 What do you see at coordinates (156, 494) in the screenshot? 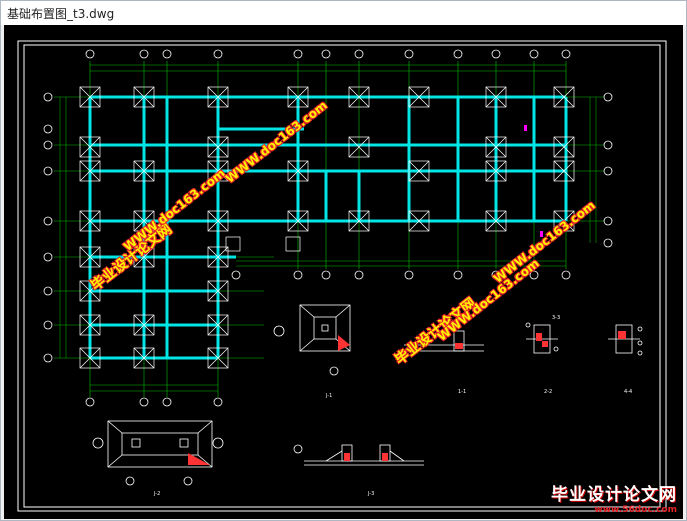
I see `label-j2: J-2` at bounding box center [156, 494].